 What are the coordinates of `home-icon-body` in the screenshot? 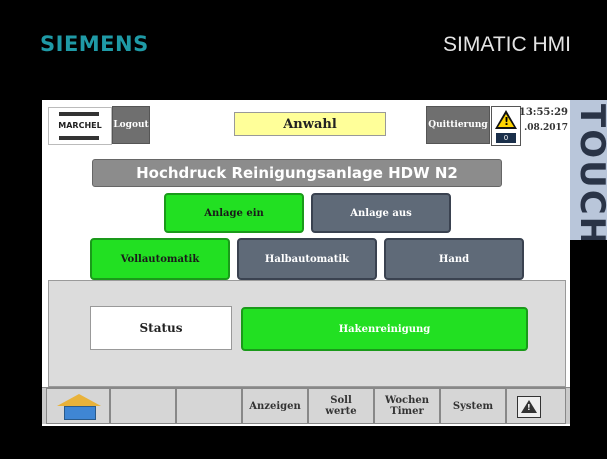 It's located at (80, 413).